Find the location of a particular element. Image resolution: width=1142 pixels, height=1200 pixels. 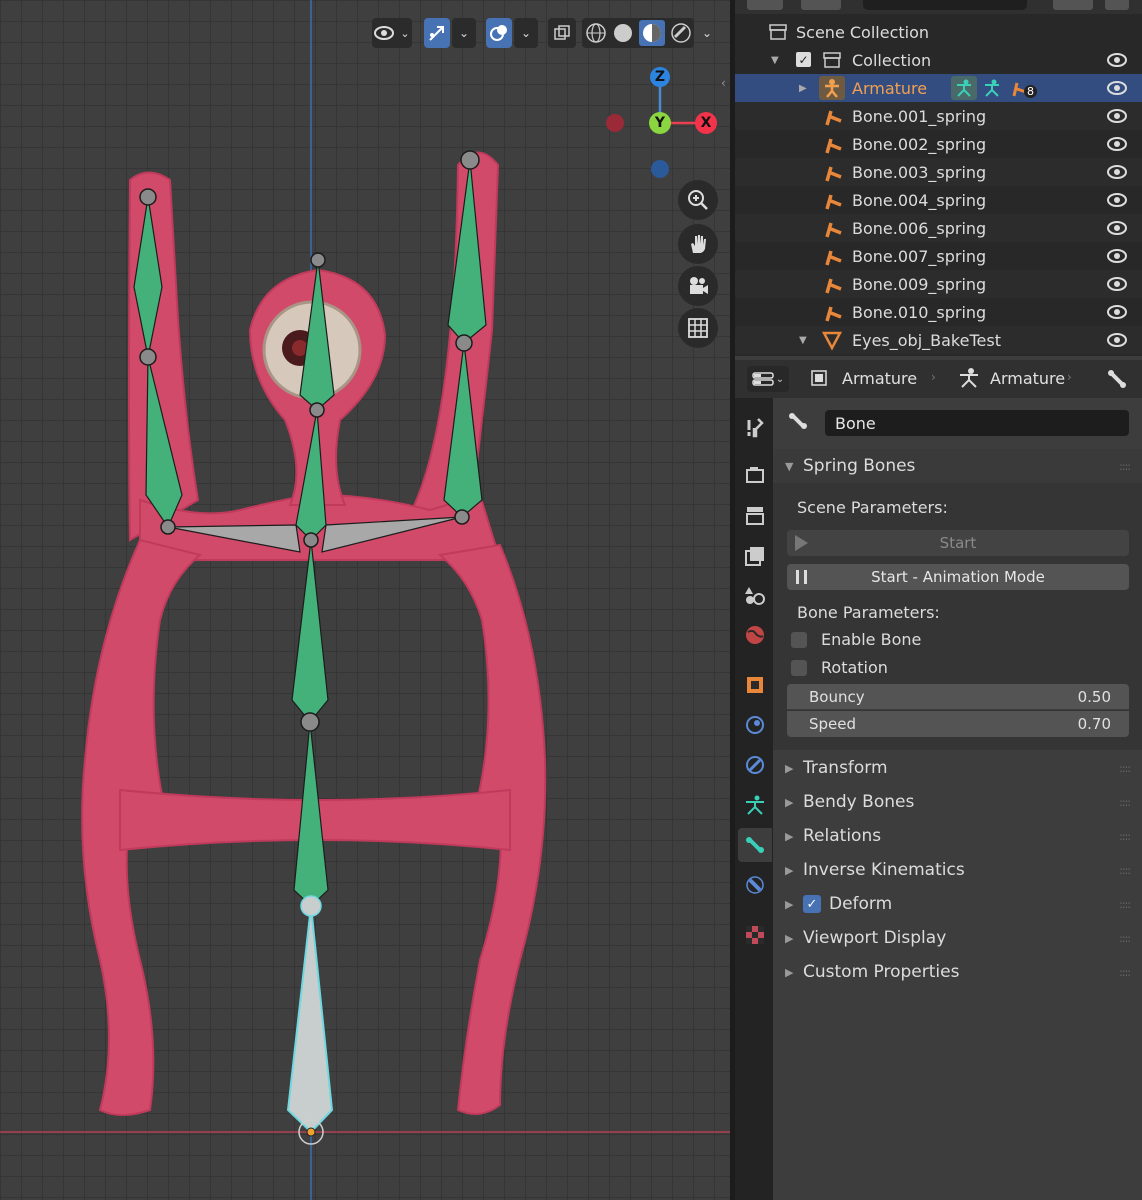

enable-bone-checkbox is located at coordinates (799, 640).